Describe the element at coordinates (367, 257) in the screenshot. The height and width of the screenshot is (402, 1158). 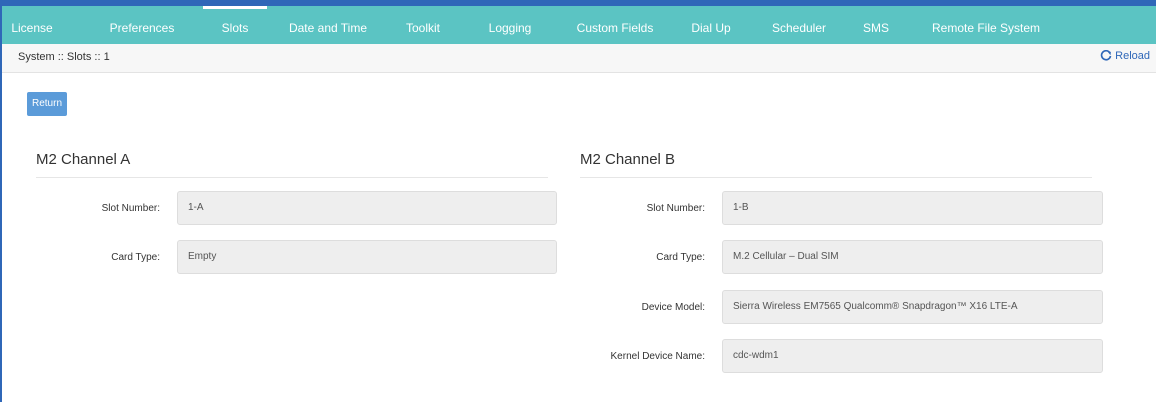
I see `channel-a-card-type-field: Empty` at that location.